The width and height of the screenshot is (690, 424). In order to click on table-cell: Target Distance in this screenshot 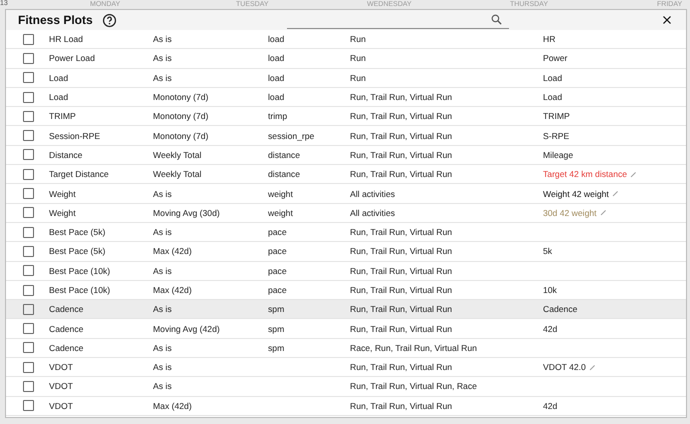, I will do `click(79, 174)`.